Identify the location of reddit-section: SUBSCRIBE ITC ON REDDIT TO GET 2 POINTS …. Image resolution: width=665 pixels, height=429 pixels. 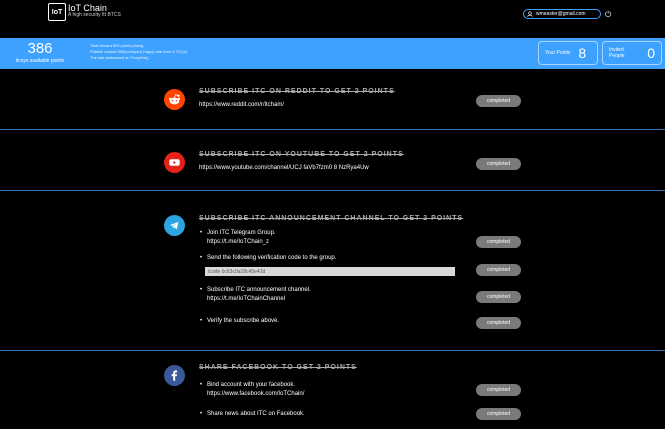
(332, 99).